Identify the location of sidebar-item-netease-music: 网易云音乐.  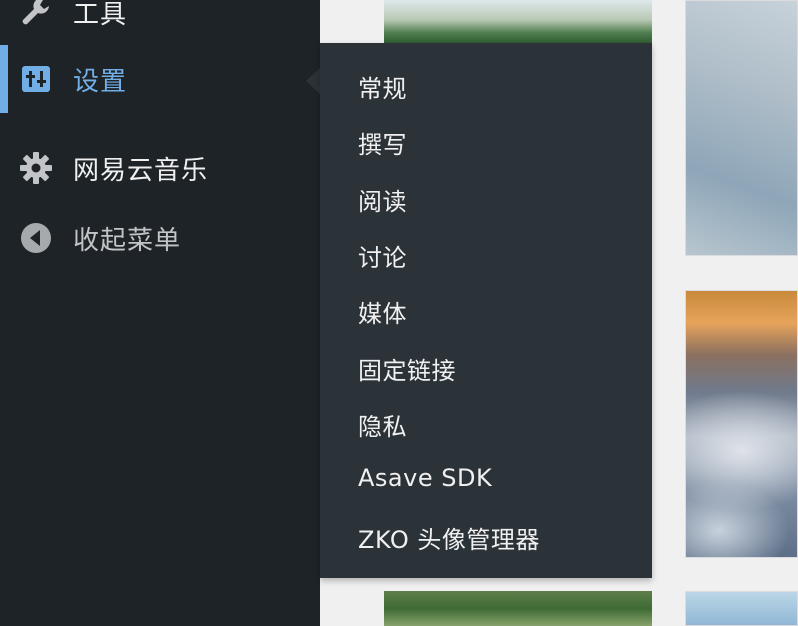
(160, 168).